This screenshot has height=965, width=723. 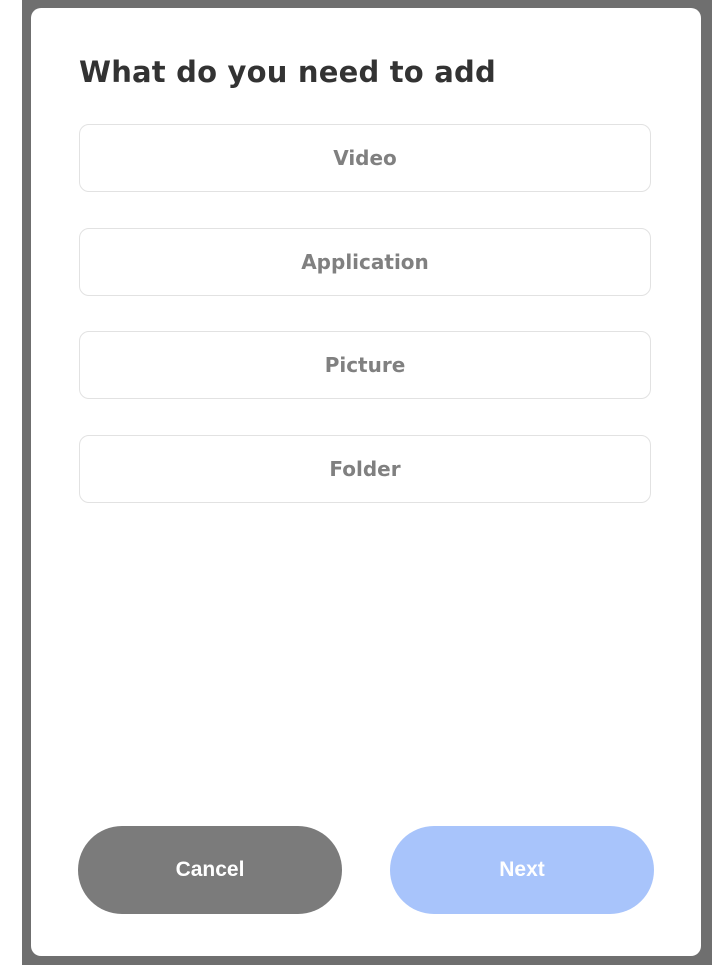 I want to click on dialog-title: What do you need to add, so click(x=287, y=72).